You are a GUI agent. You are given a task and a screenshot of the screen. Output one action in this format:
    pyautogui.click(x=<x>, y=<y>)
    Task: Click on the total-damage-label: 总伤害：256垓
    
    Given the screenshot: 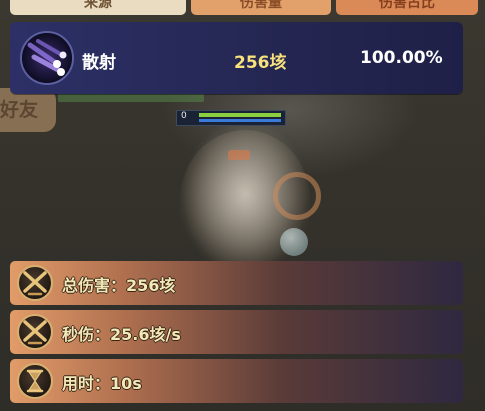 What is the action you would take?
    pyautogui.click(x=119, y=285)
    